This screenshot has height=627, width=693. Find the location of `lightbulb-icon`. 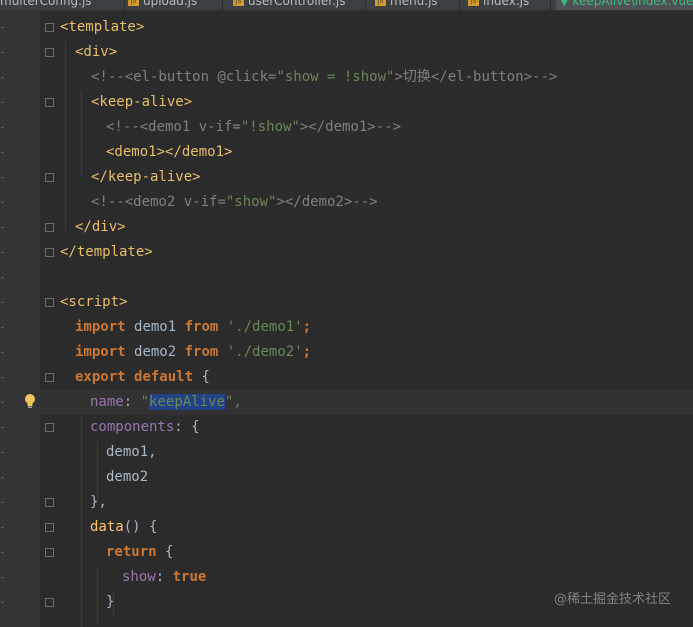

lightbulb-icon is located at coordinates (30, 401).